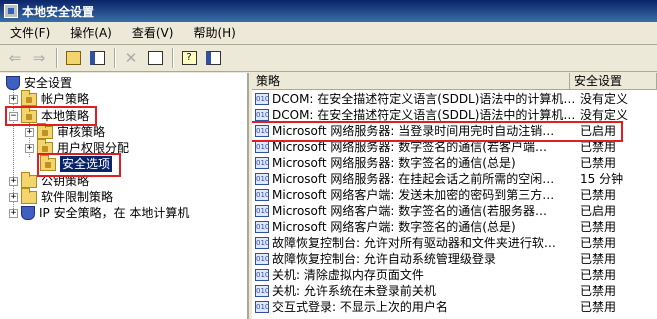 This screenshot has height=319, width=657. I want to click on column-header-policy: 策略, so click(411, 81).